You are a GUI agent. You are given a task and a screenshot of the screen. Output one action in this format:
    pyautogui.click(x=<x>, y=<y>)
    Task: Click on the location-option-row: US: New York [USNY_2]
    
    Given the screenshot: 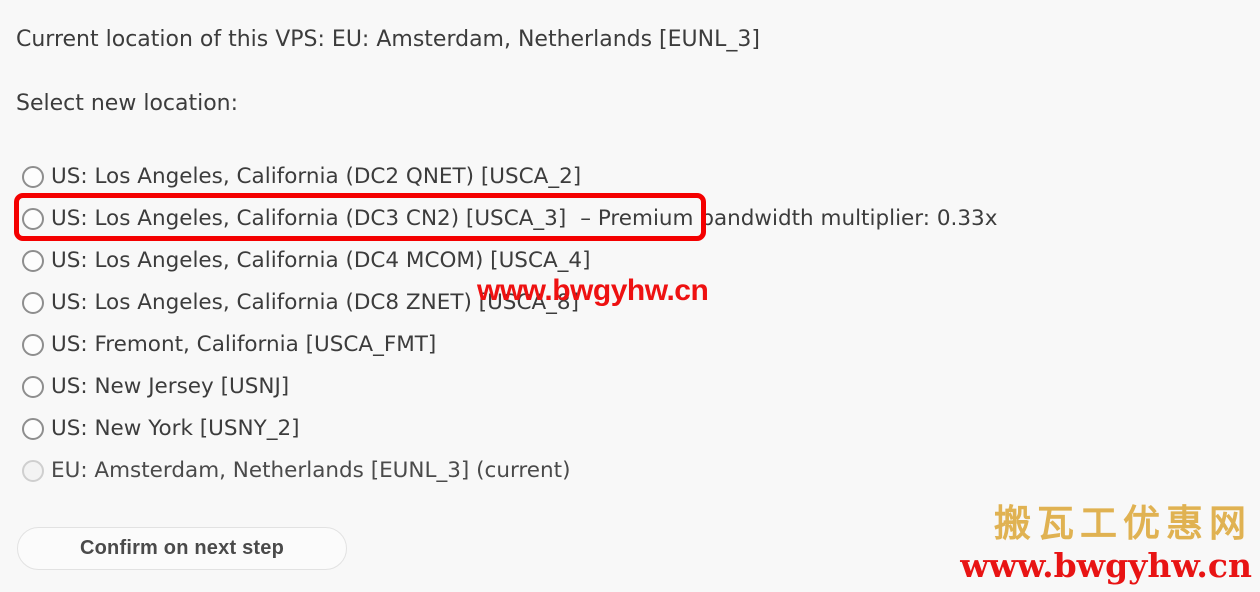 What is the action you would take?
    pyautogui.click(x=631, y=429)
    